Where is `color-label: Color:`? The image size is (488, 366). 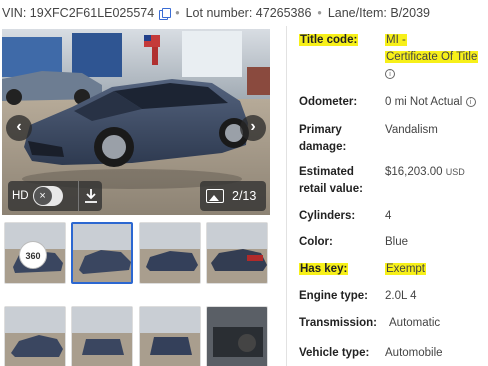
color-label: Color: is located at coordinates (316, 242).